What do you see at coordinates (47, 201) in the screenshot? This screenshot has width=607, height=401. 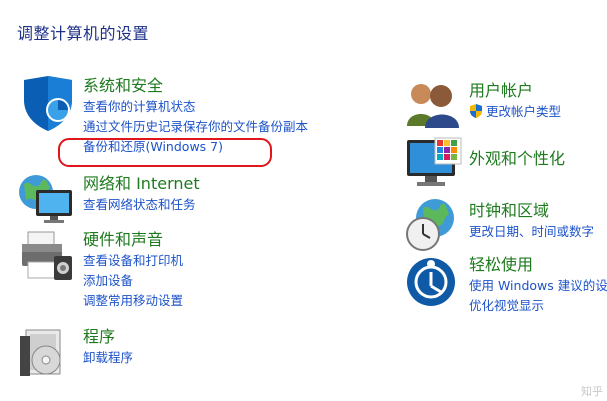 I see `network-globe-icon` at bounding box center [47, 201].